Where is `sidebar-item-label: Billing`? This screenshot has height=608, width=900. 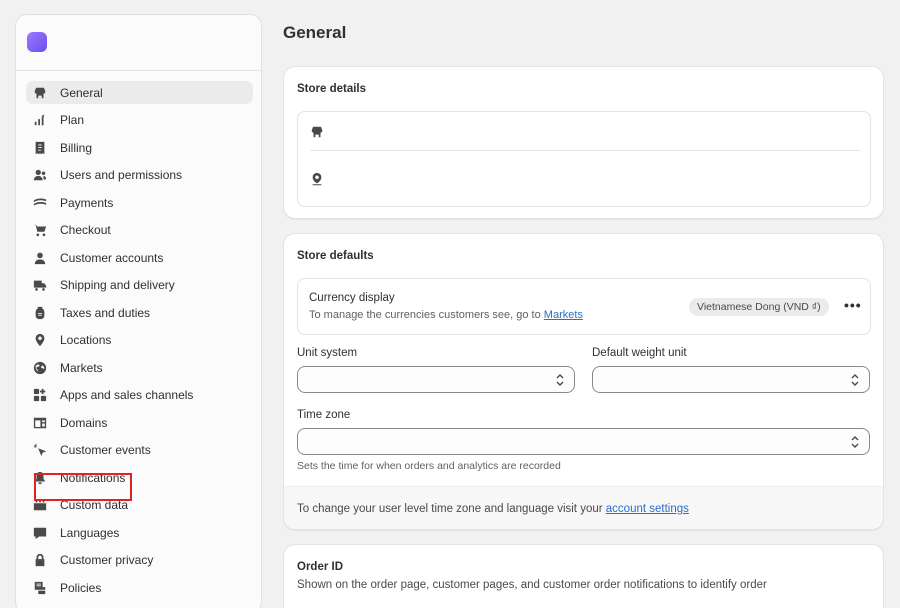
sidebar-item-label: Billing is located at coordinates (76, 147).